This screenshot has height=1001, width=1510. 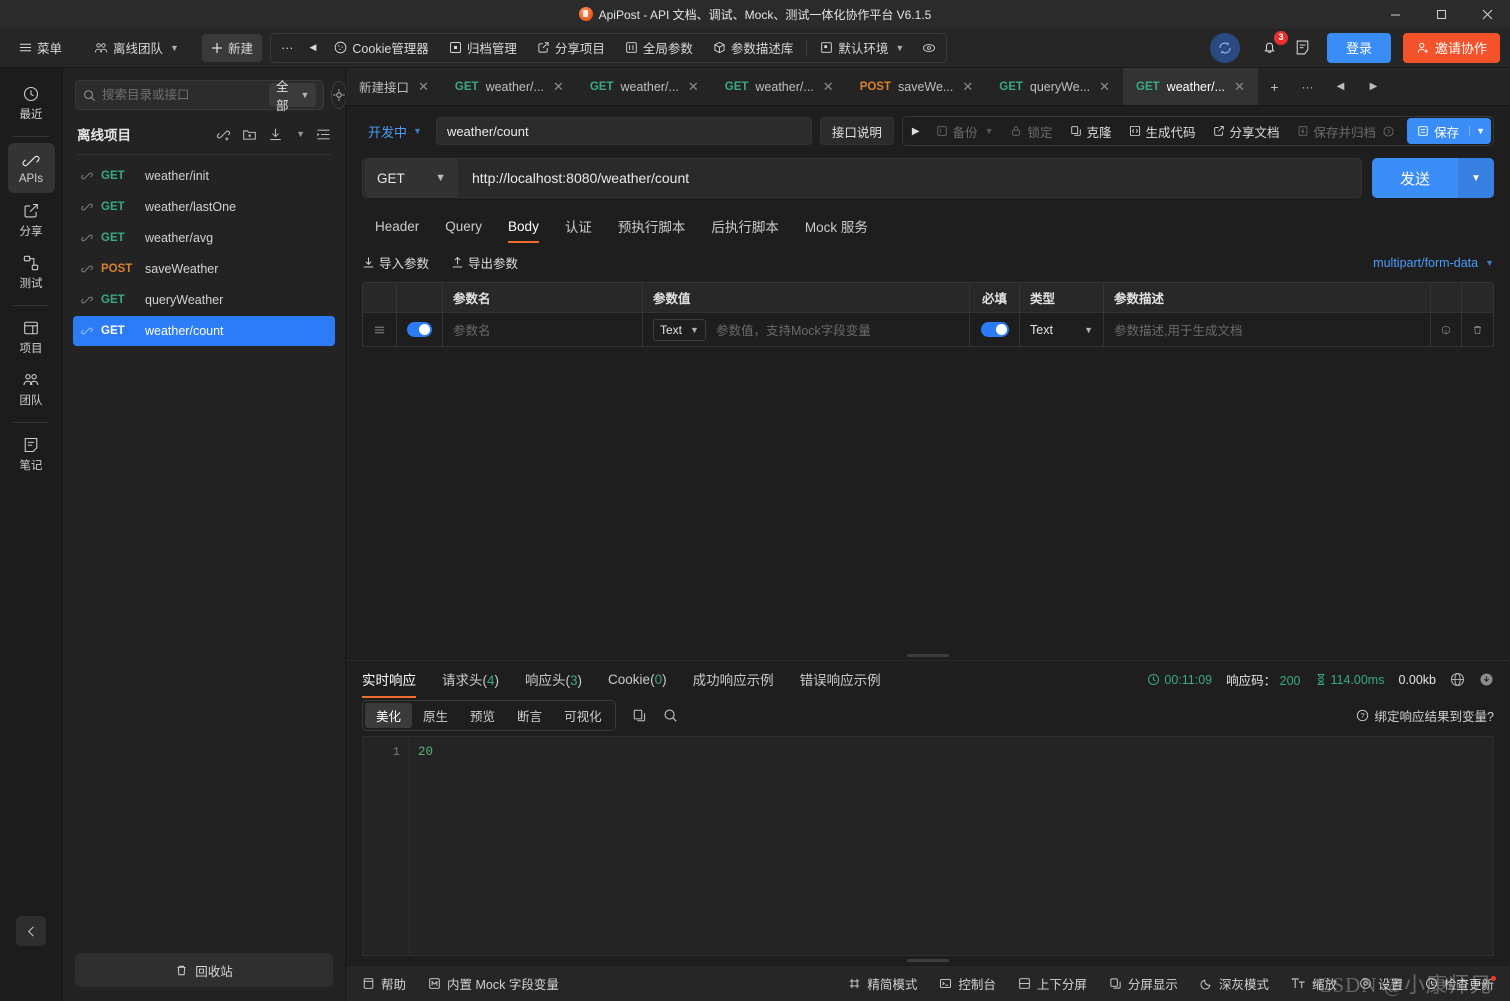 What do you see at coordinates (1246, 131) in the screenshot?
I see `share-doc-button: 分享文档` at bounding box center [1246, 131].